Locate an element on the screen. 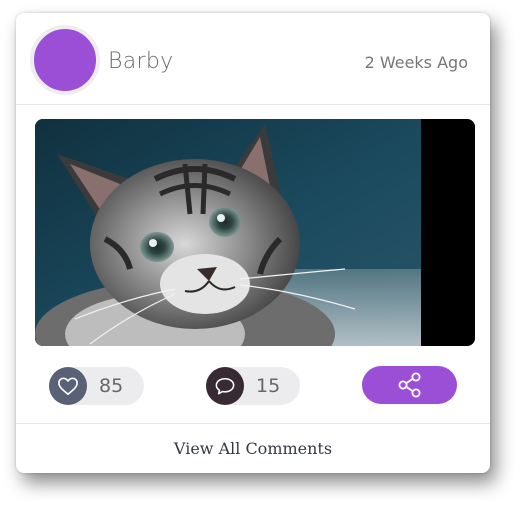  action-bar: 85 15 is located at coordinates (253, 393).